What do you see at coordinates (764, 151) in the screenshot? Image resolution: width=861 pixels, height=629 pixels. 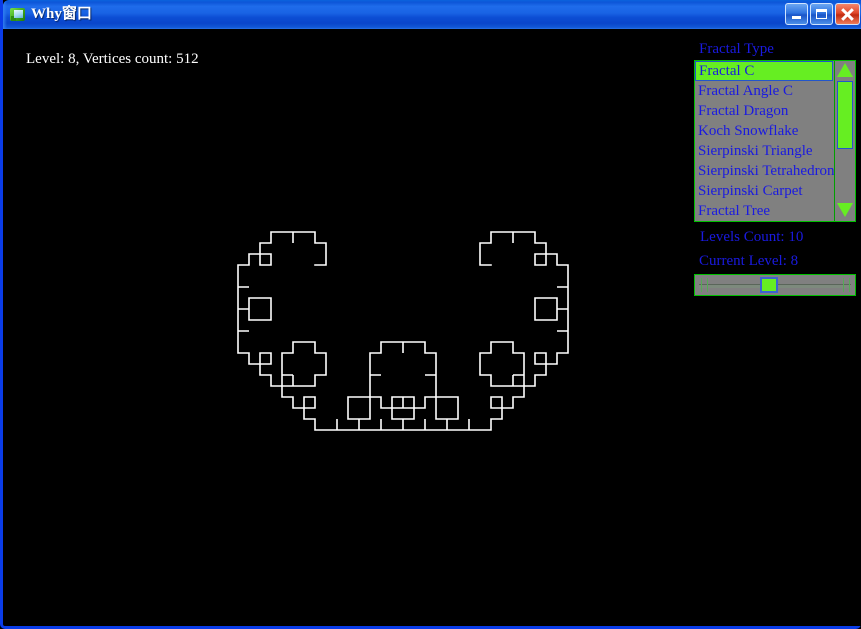 I see `listbox-item: Sierpinski Triangle` at bounding box center [764, 151].